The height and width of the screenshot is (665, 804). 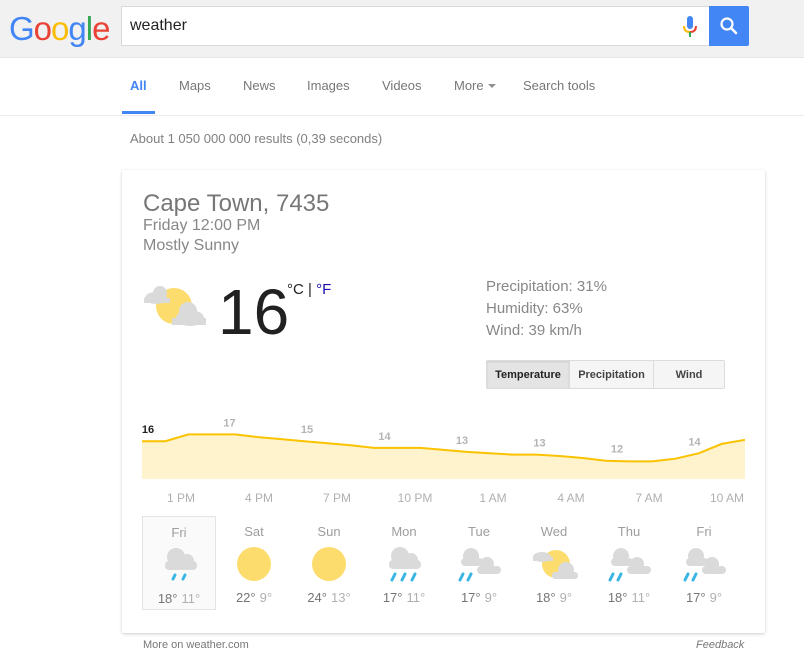 I want to click on forecast-day: Thu 18° 11°, so click(x=629, y=563).